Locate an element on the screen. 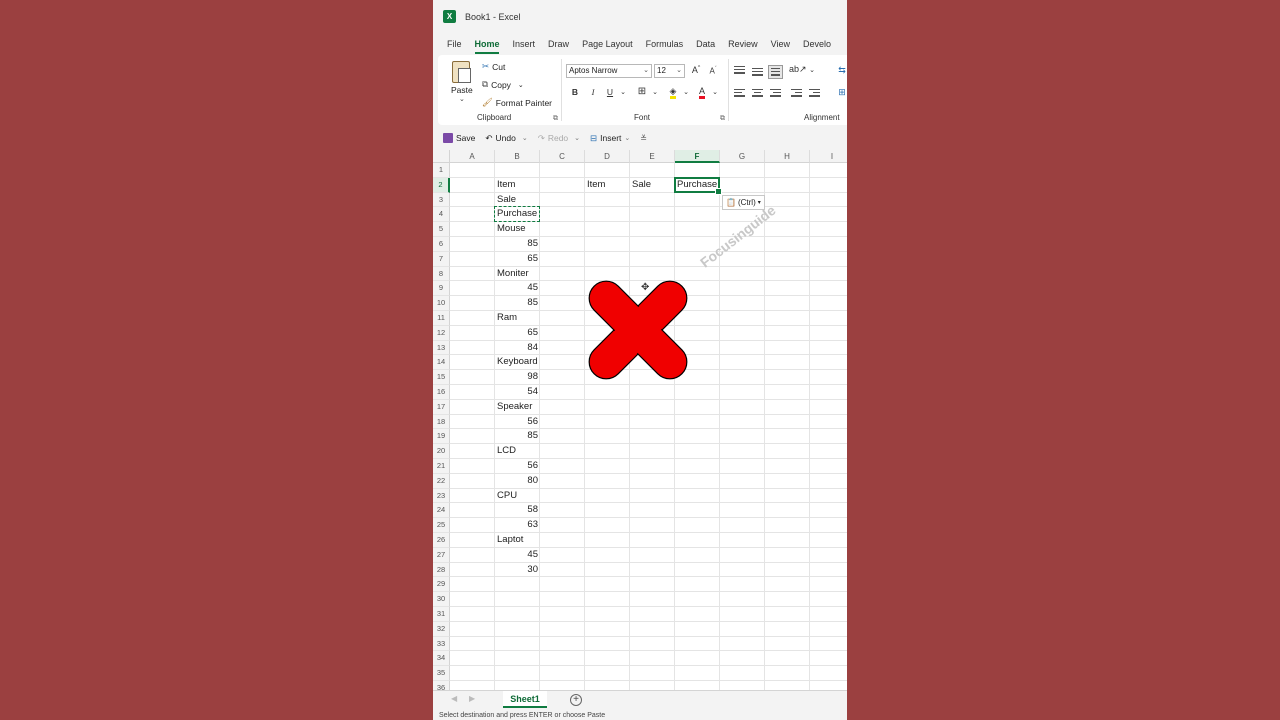 The image size is (1280, 720). tab-insert: Insert is located at coordinates (524, 44).